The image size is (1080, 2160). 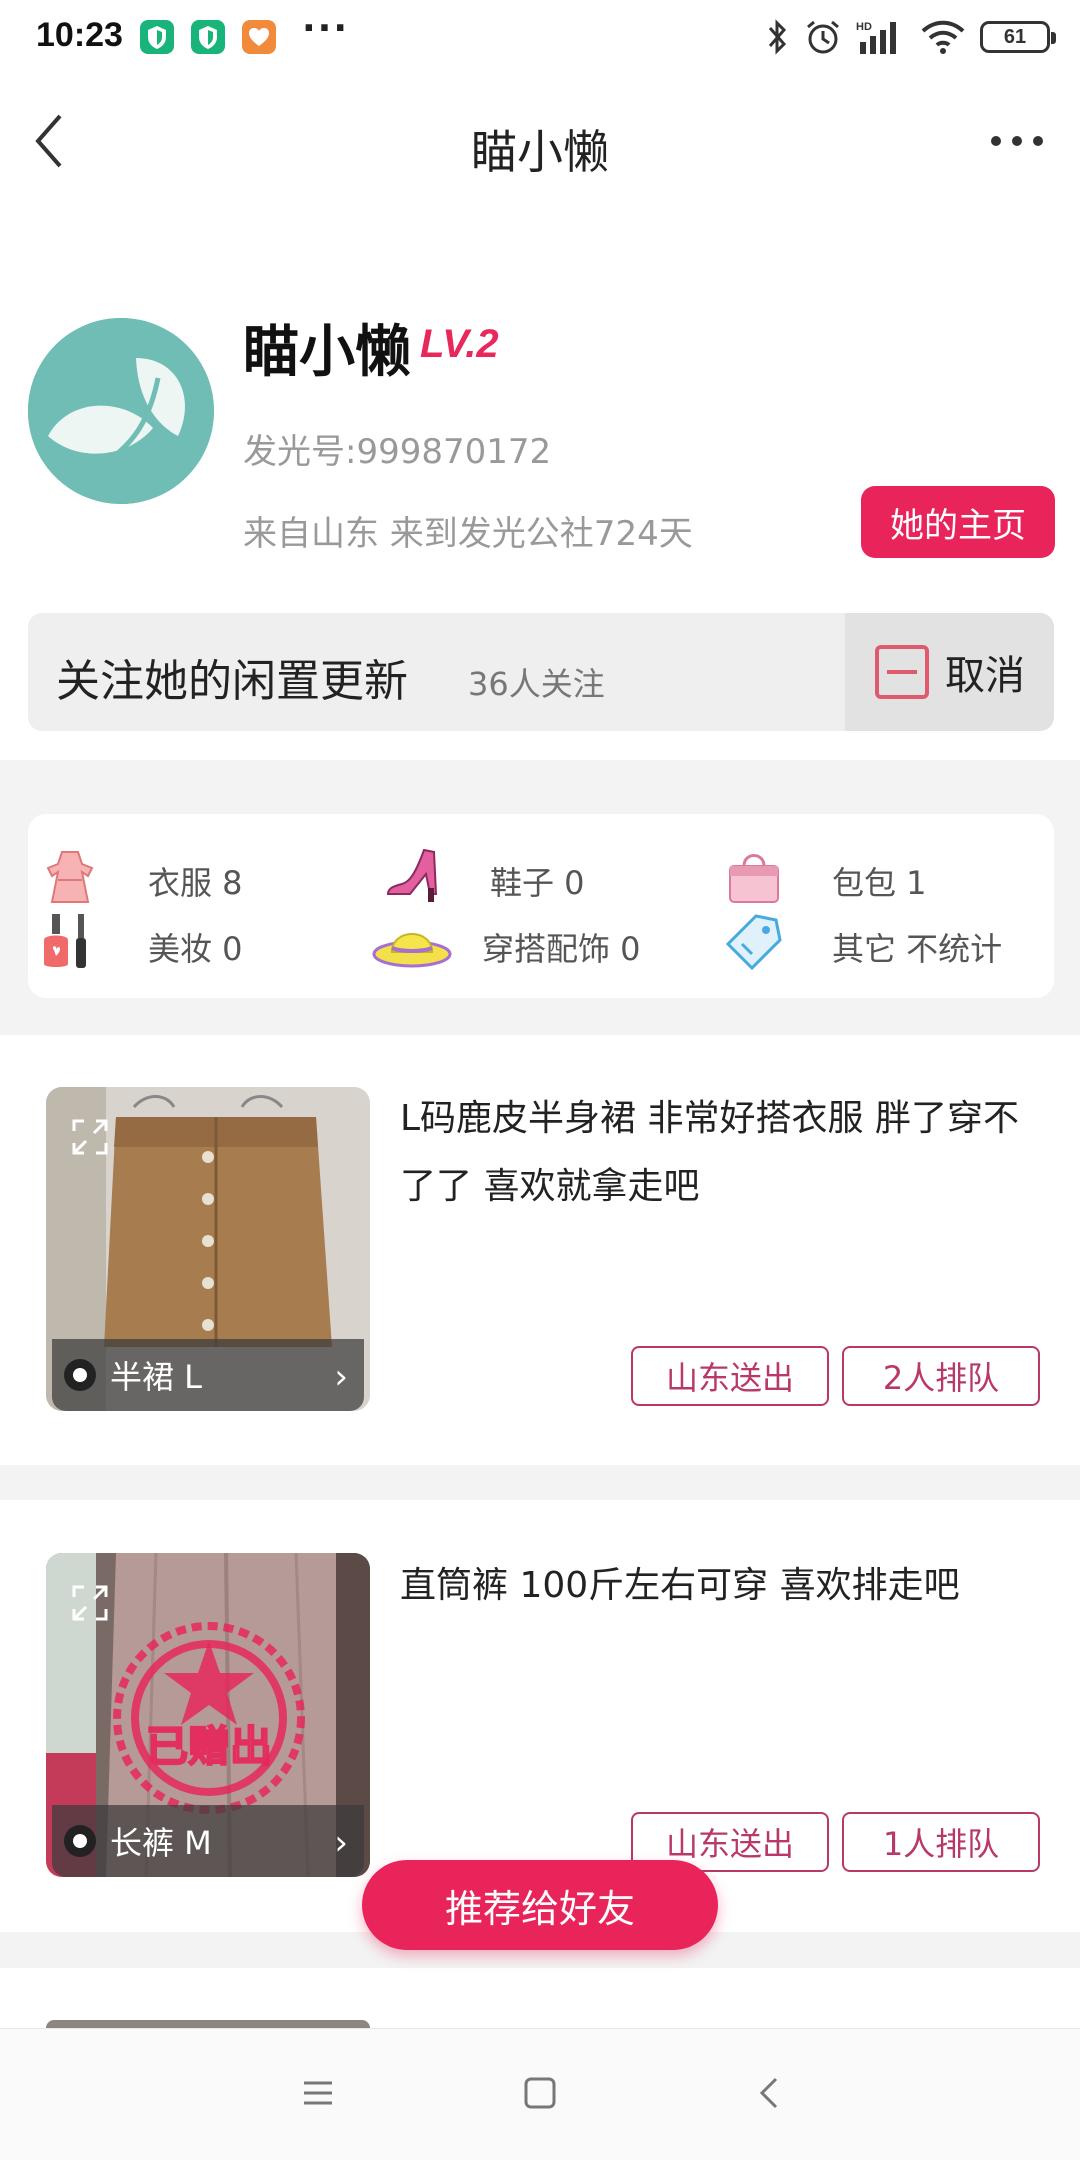 I want to click on menu-icon, so click(x=318, y=2093).